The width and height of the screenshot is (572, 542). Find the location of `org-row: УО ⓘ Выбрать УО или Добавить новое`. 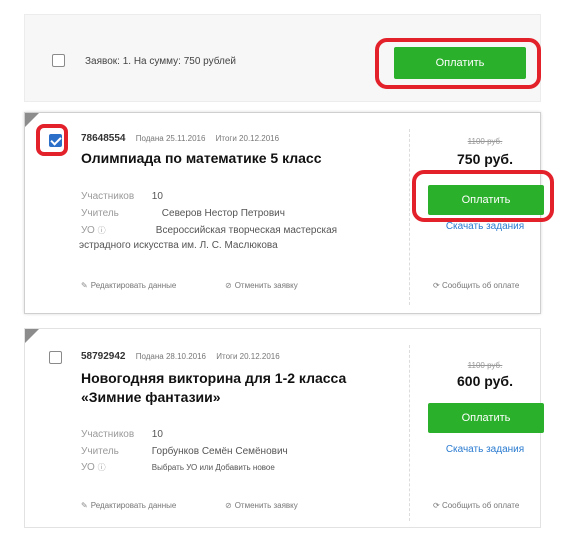

org-row: УО ⓘ Выбрать УО или Добавить новое is located at coordinates (178, 467).